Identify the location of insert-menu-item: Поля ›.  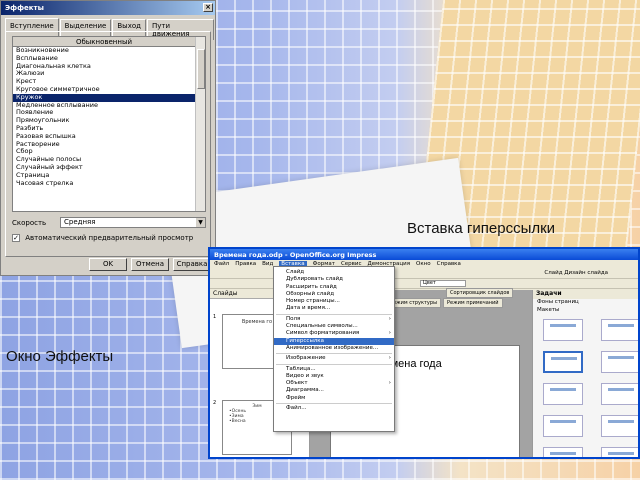
(334, 319).